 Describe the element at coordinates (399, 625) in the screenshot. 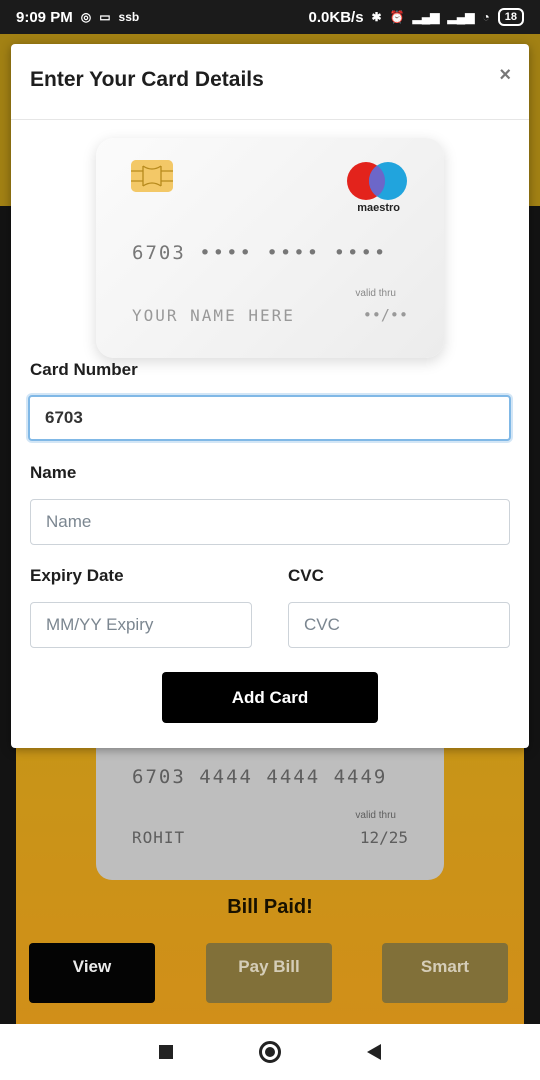

I see `cvc-input` at that location.